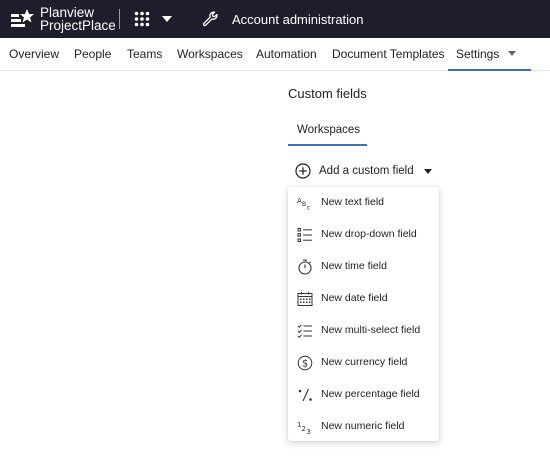 This screenshot has width=550, height=471. I want to click on plus-circle-icon, so click(303, 171).